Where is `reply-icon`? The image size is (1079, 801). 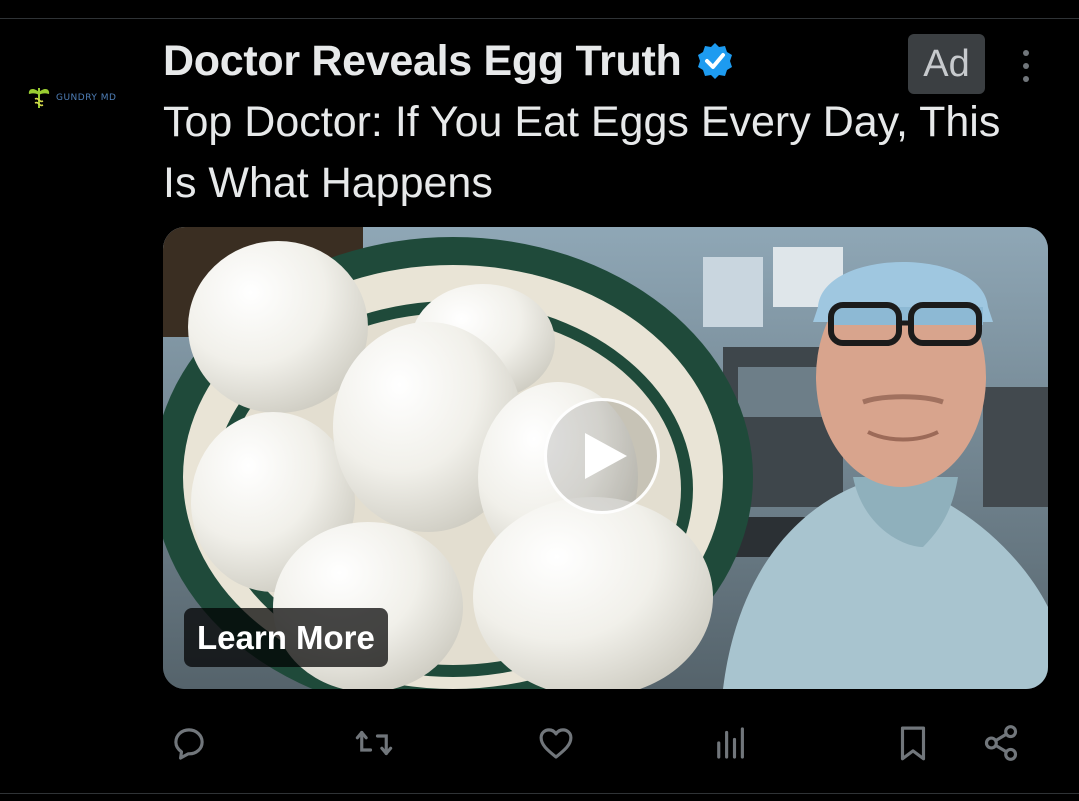 reply-icon is located at coordinates (189, 744).